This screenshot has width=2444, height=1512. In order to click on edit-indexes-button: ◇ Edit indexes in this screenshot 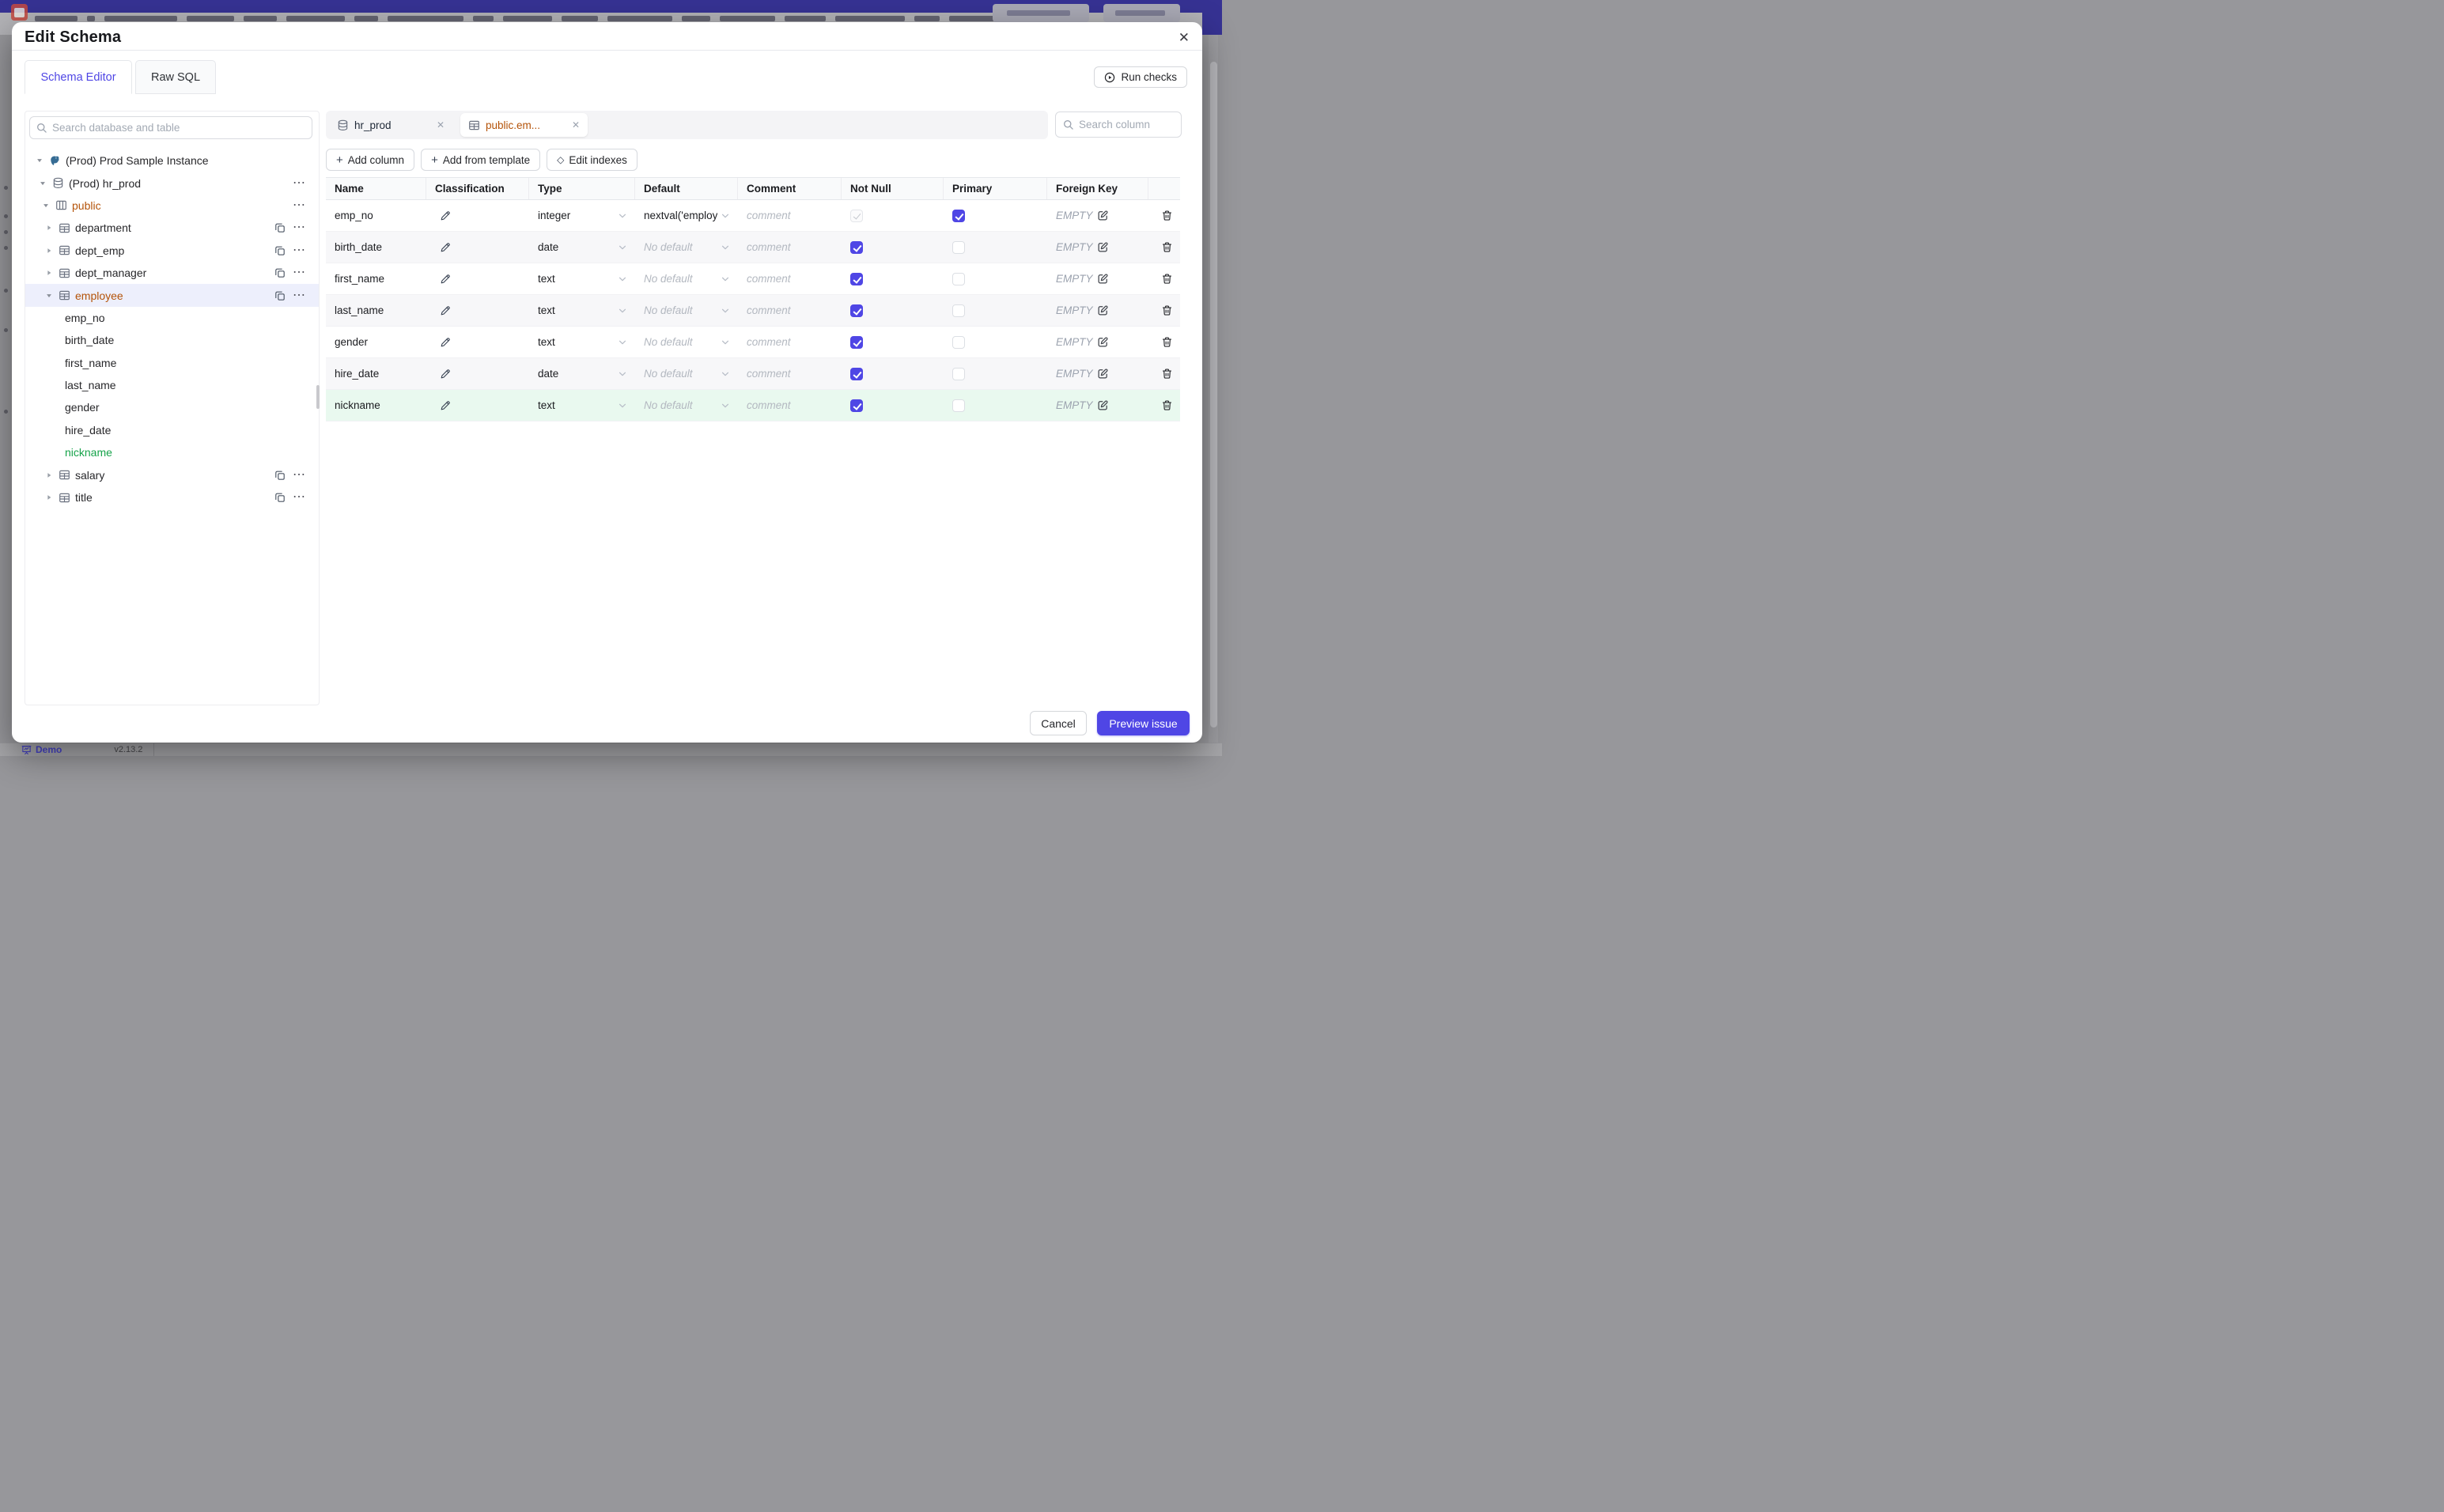, I will do `click(592, 160)`.